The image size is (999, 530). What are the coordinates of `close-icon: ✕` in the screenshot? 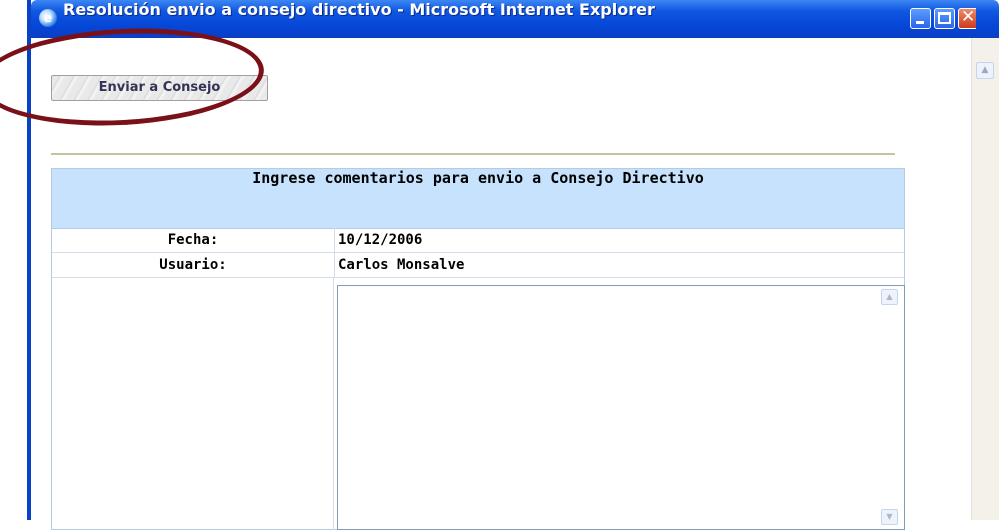 It's located at (968, 17).